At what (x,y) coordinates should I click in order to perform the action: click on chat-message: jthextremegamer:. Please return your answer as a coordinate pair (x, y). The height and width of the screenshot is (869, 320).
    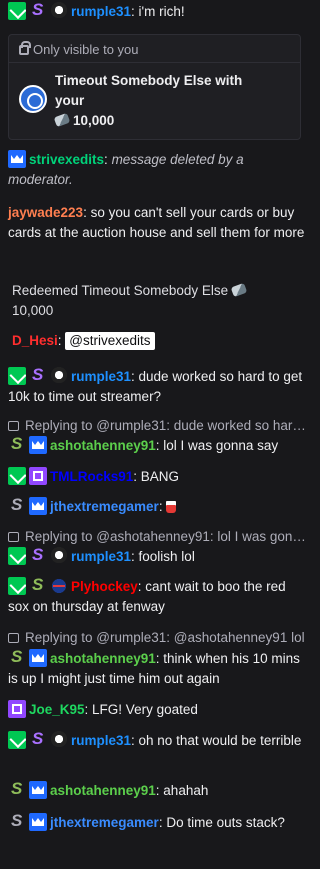
    Looking at the image, I should click on (158, 507).